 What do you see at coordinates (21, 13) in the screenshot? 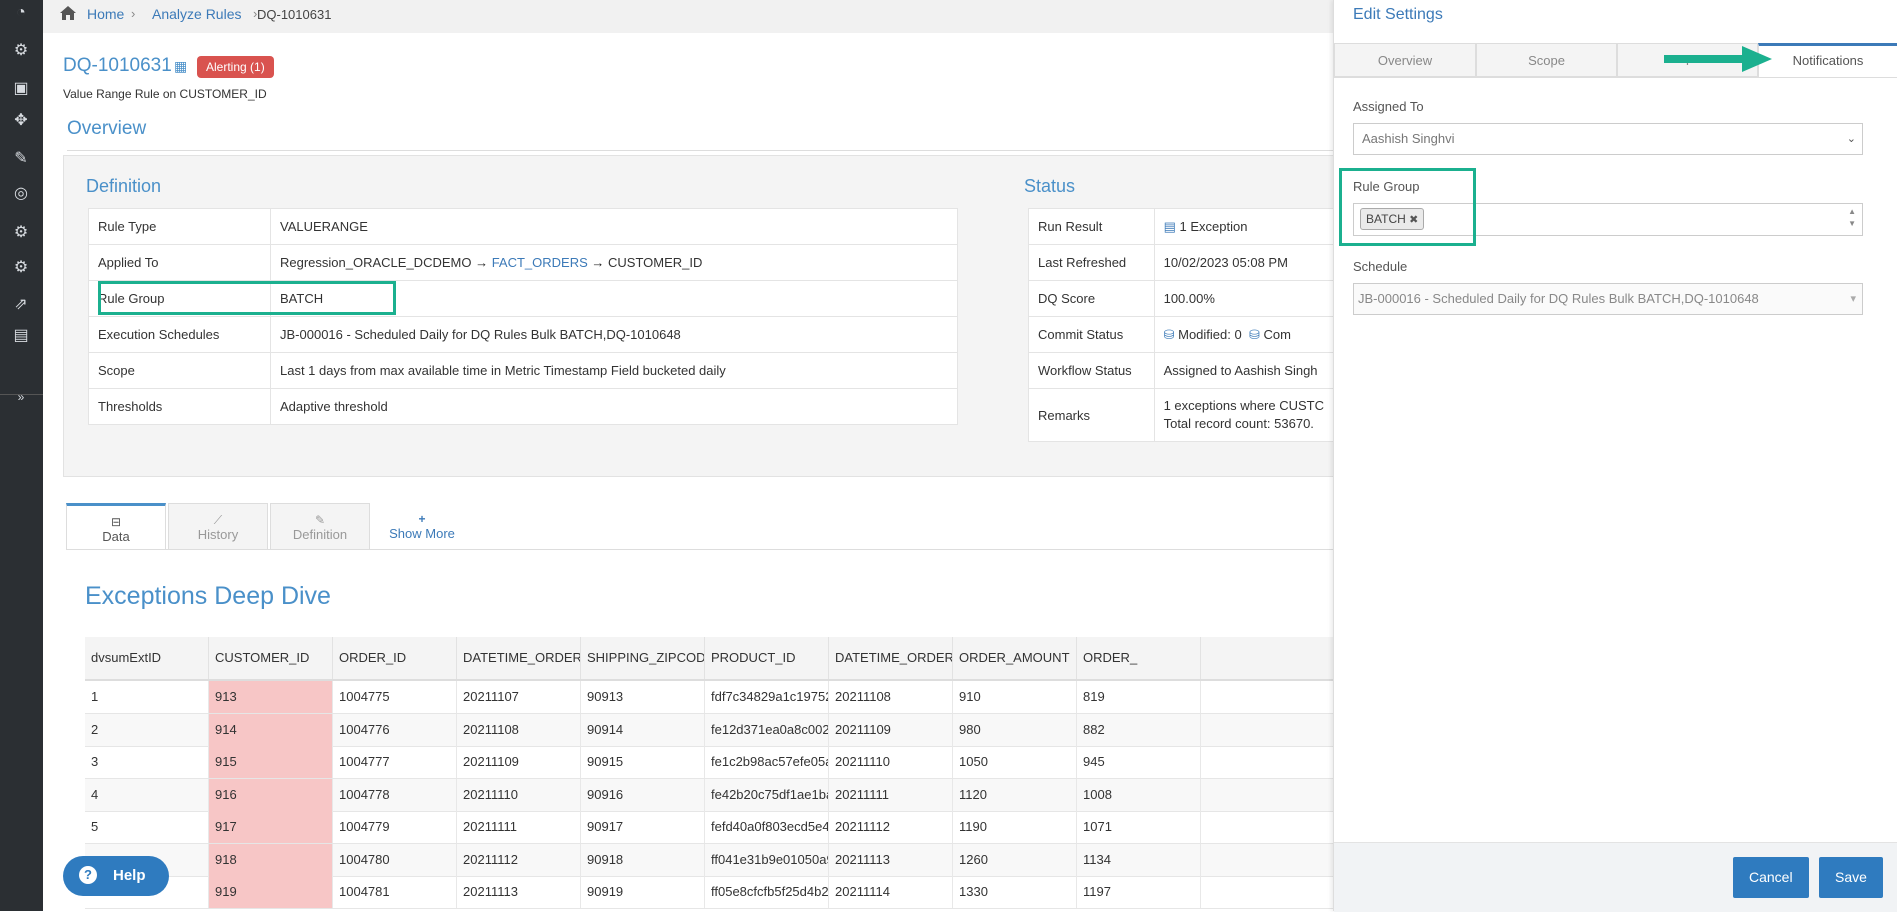
I see `dashboard-icon: ◔` at bounding box center [21, 13].